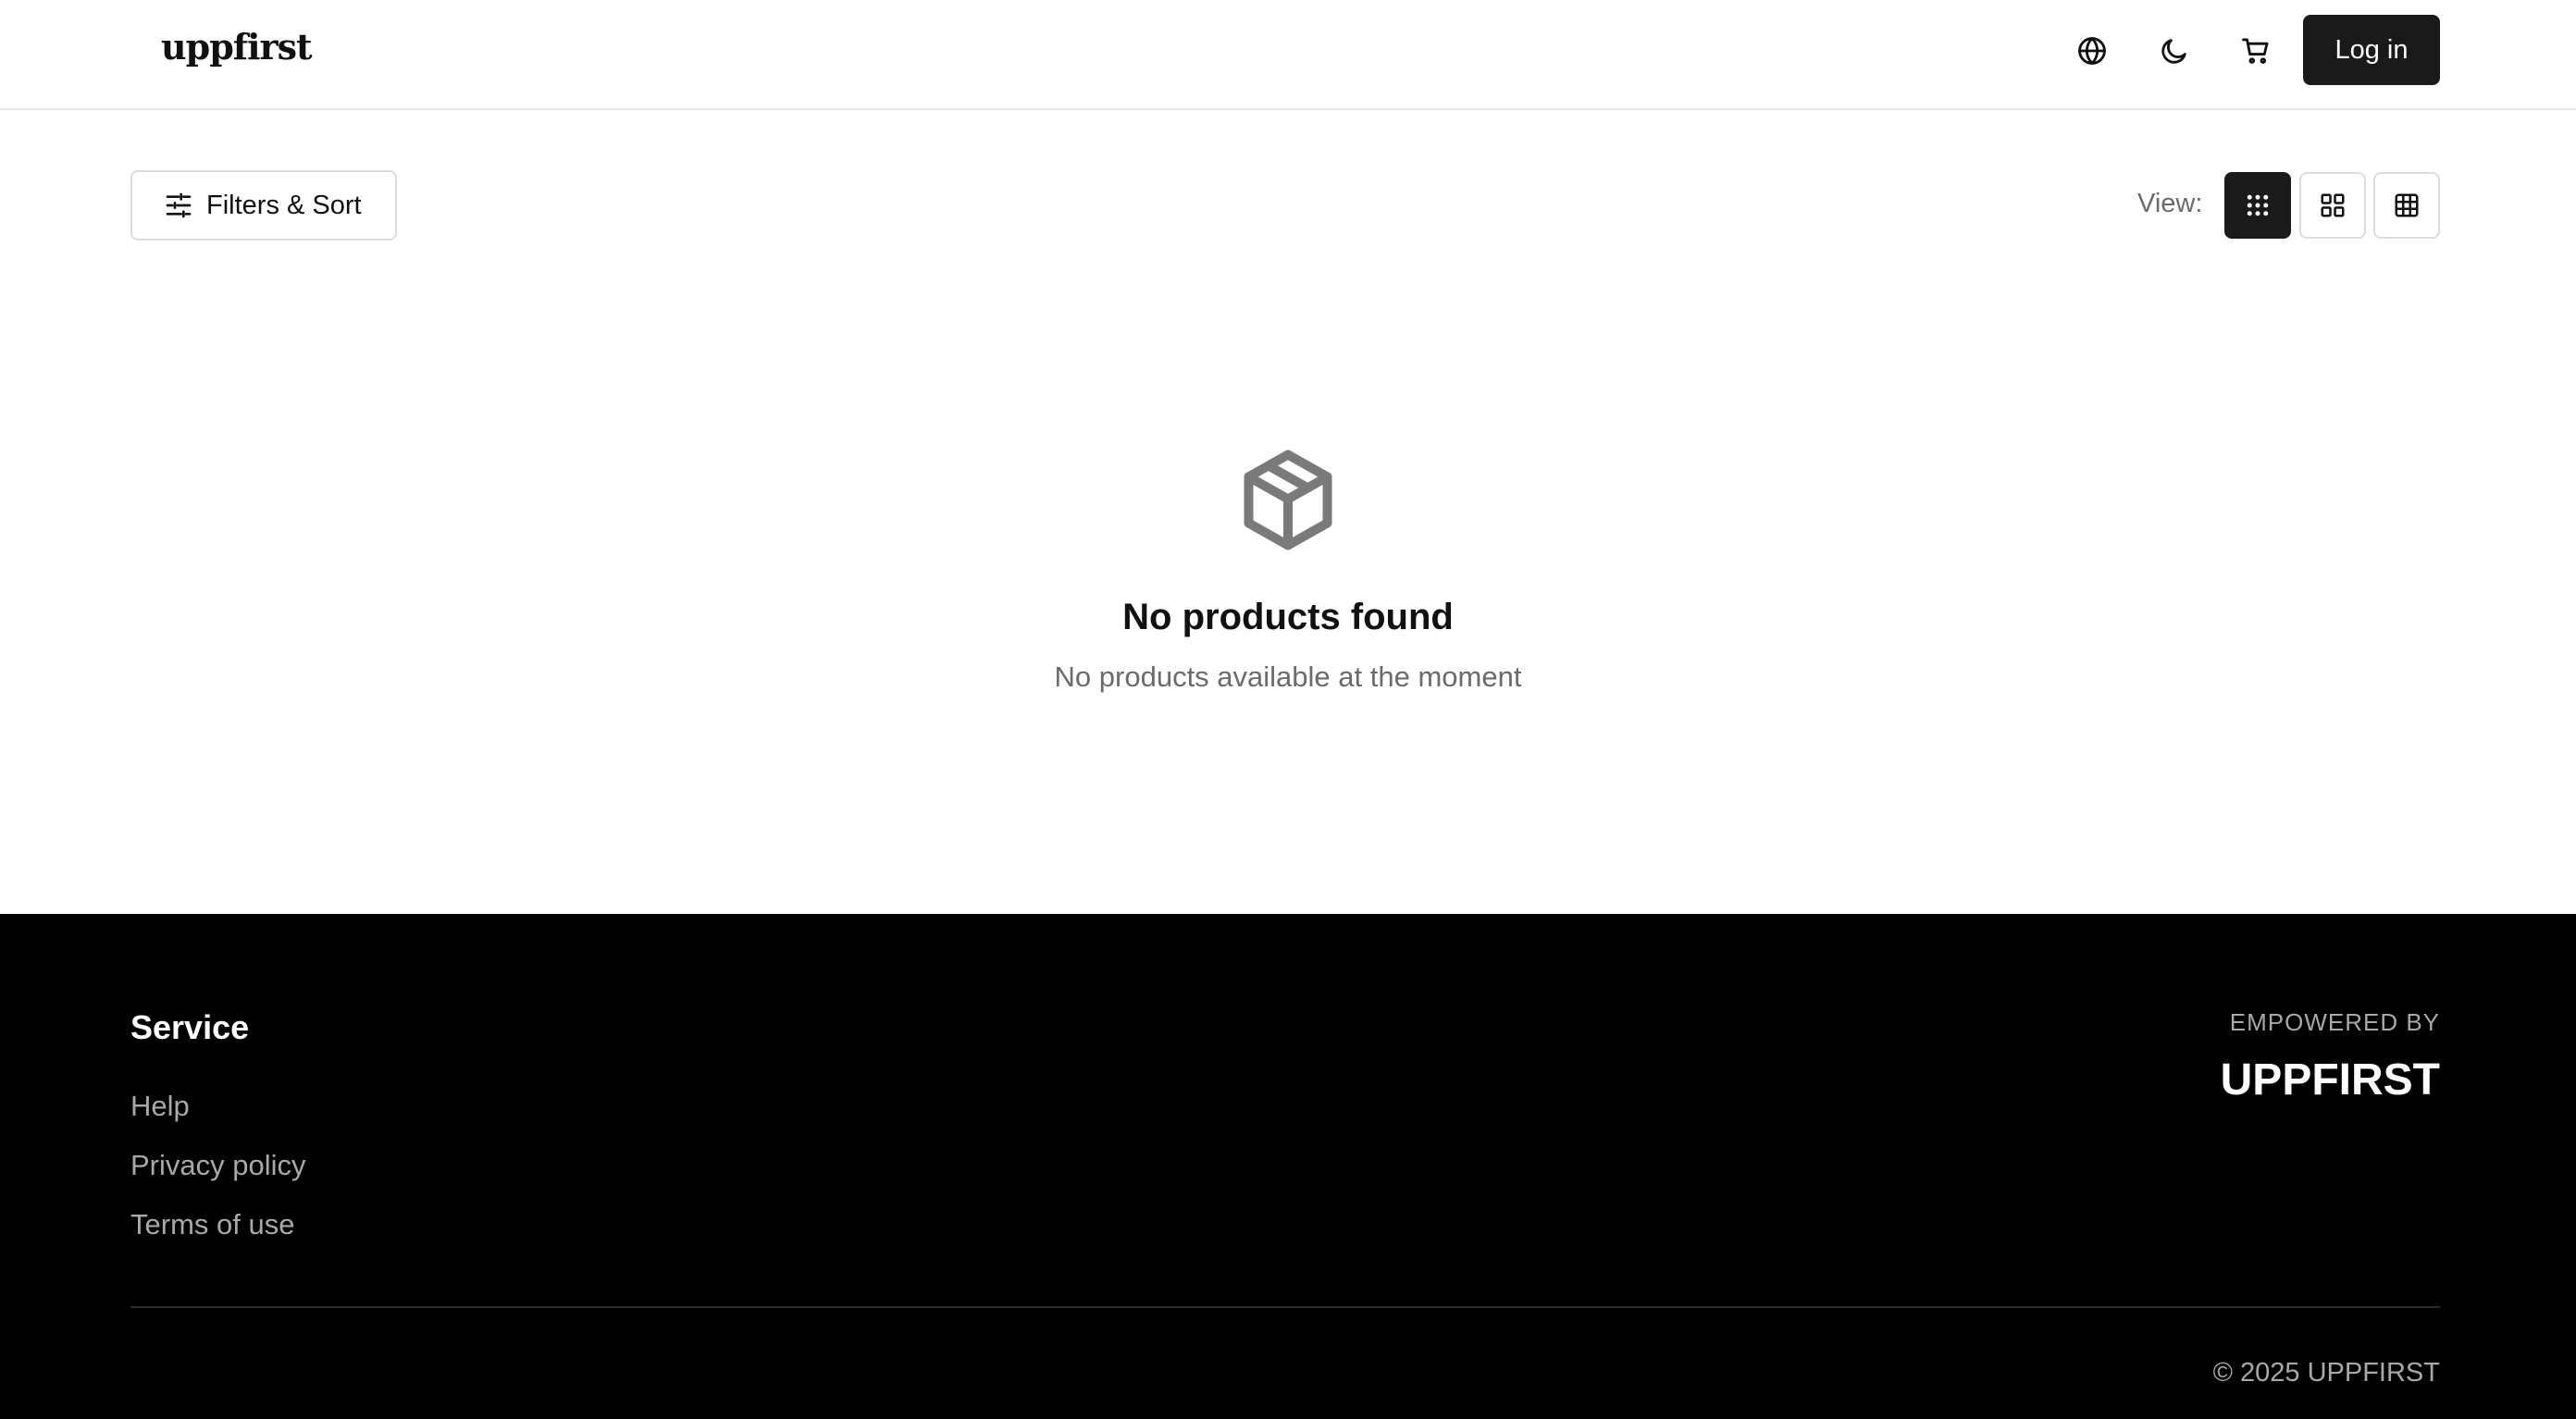 This screenshot has height=1419, width=2576. What do you see at coordinates (2092, 51) in the screenshot?
I see `globe-icon` at bounding box center [2092, 51].